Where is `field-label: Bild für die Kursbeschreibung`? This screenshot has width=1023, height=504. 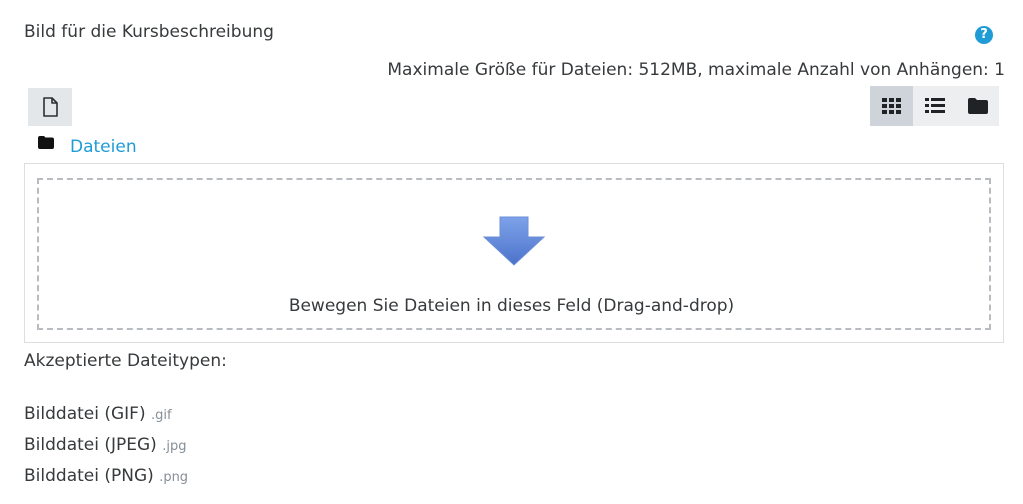 field-label: Bild für die Kursbeschreibung is located at coordinates (149, 32).